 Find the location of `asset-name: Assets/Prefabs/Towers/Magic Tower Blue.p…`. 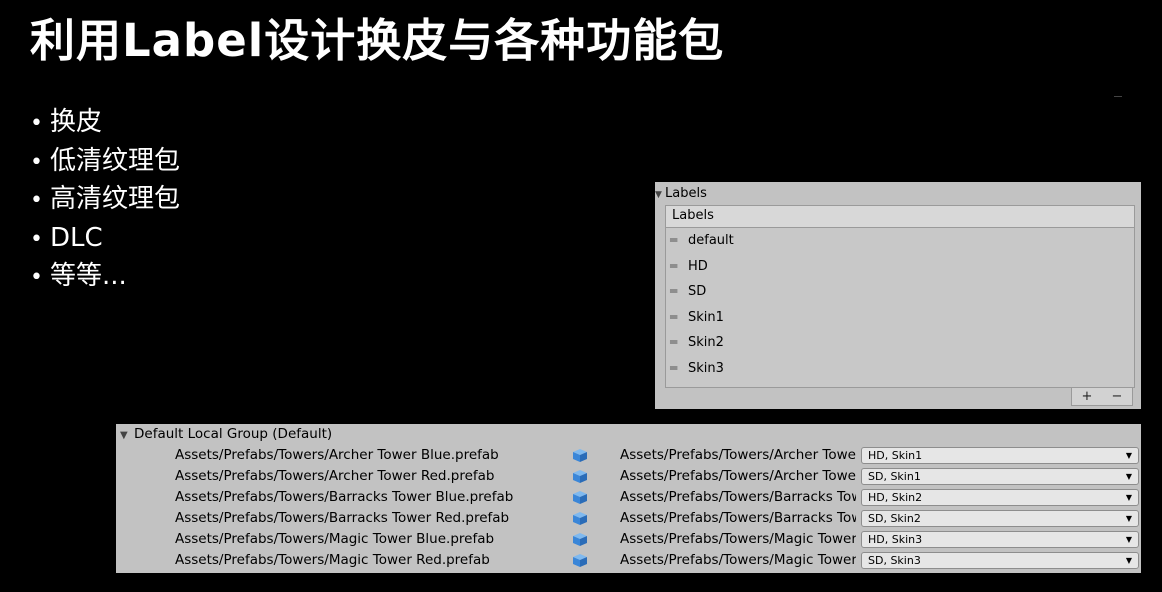

asset-name: Assets/Prefabs/Towers/Magic Tower Blue.p… is located at coordinates (335, 539).